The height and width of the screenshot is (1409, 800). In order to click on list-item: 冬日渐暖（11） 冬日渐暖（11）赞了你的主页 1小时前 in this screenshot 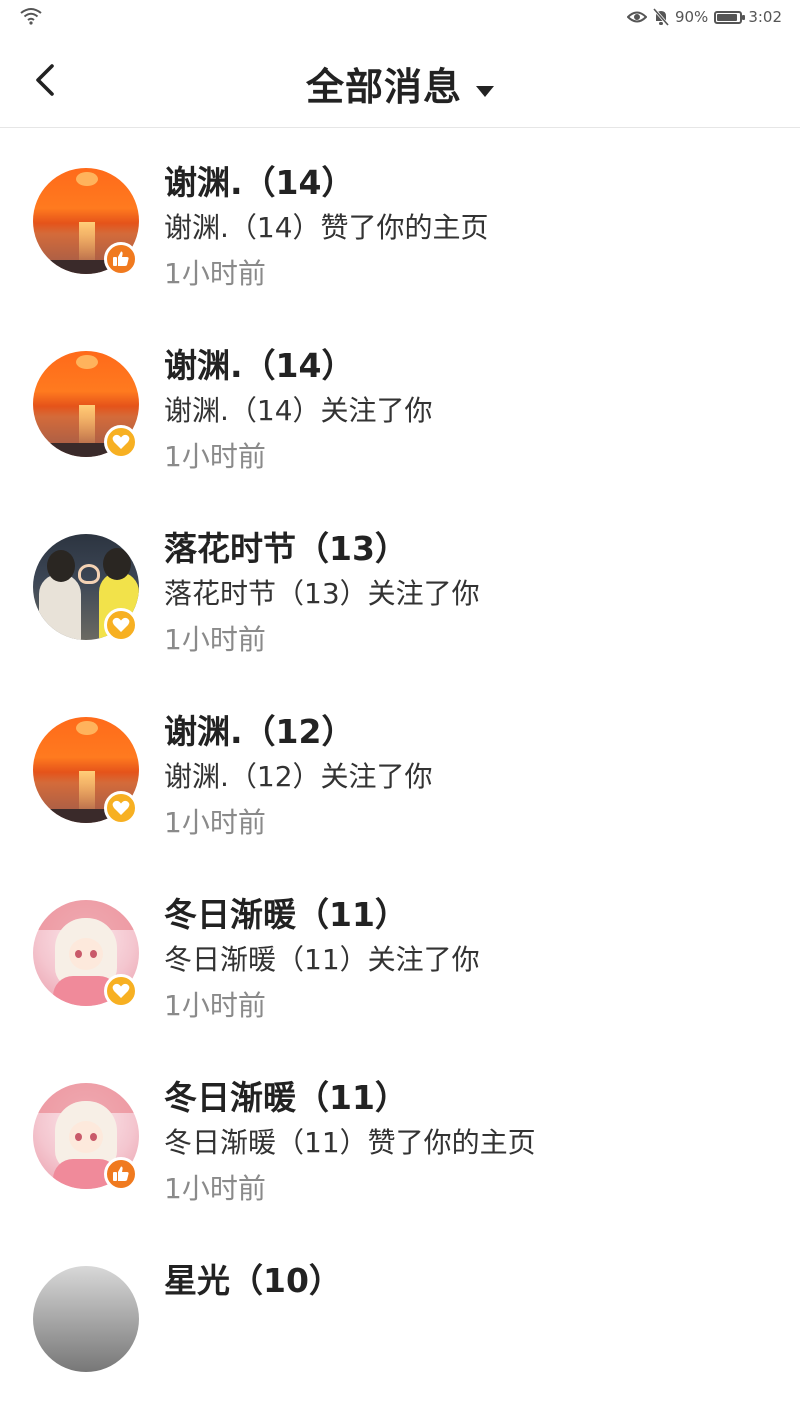, I will do `click(400, 1134)`.